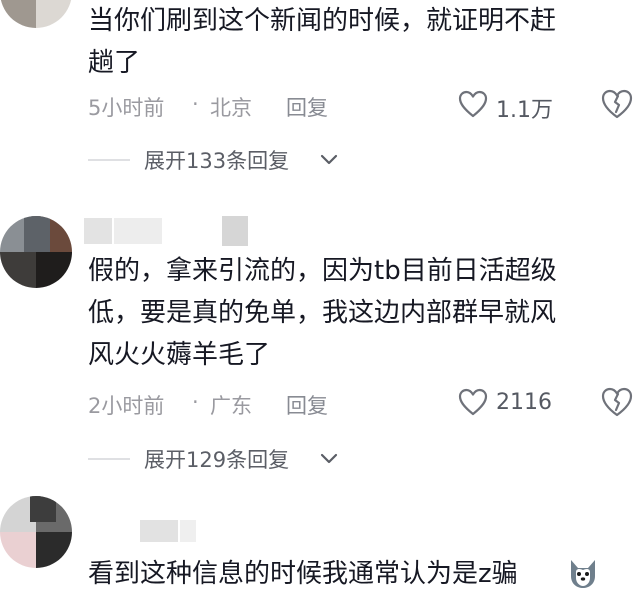  Describe the element at coordinates (524, 110) in the screenshot. I see `like-count: 1.1万` at that location.